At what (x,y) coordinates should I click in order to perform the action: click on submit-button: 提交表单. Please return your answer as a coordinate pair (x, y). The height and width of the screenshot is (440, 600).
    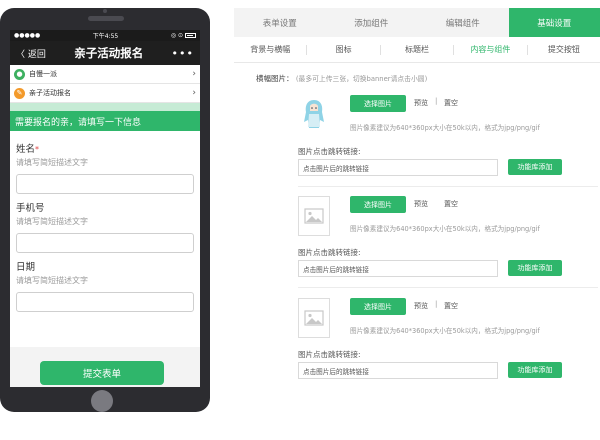
    Looking at the image, I should click on (102, 373).